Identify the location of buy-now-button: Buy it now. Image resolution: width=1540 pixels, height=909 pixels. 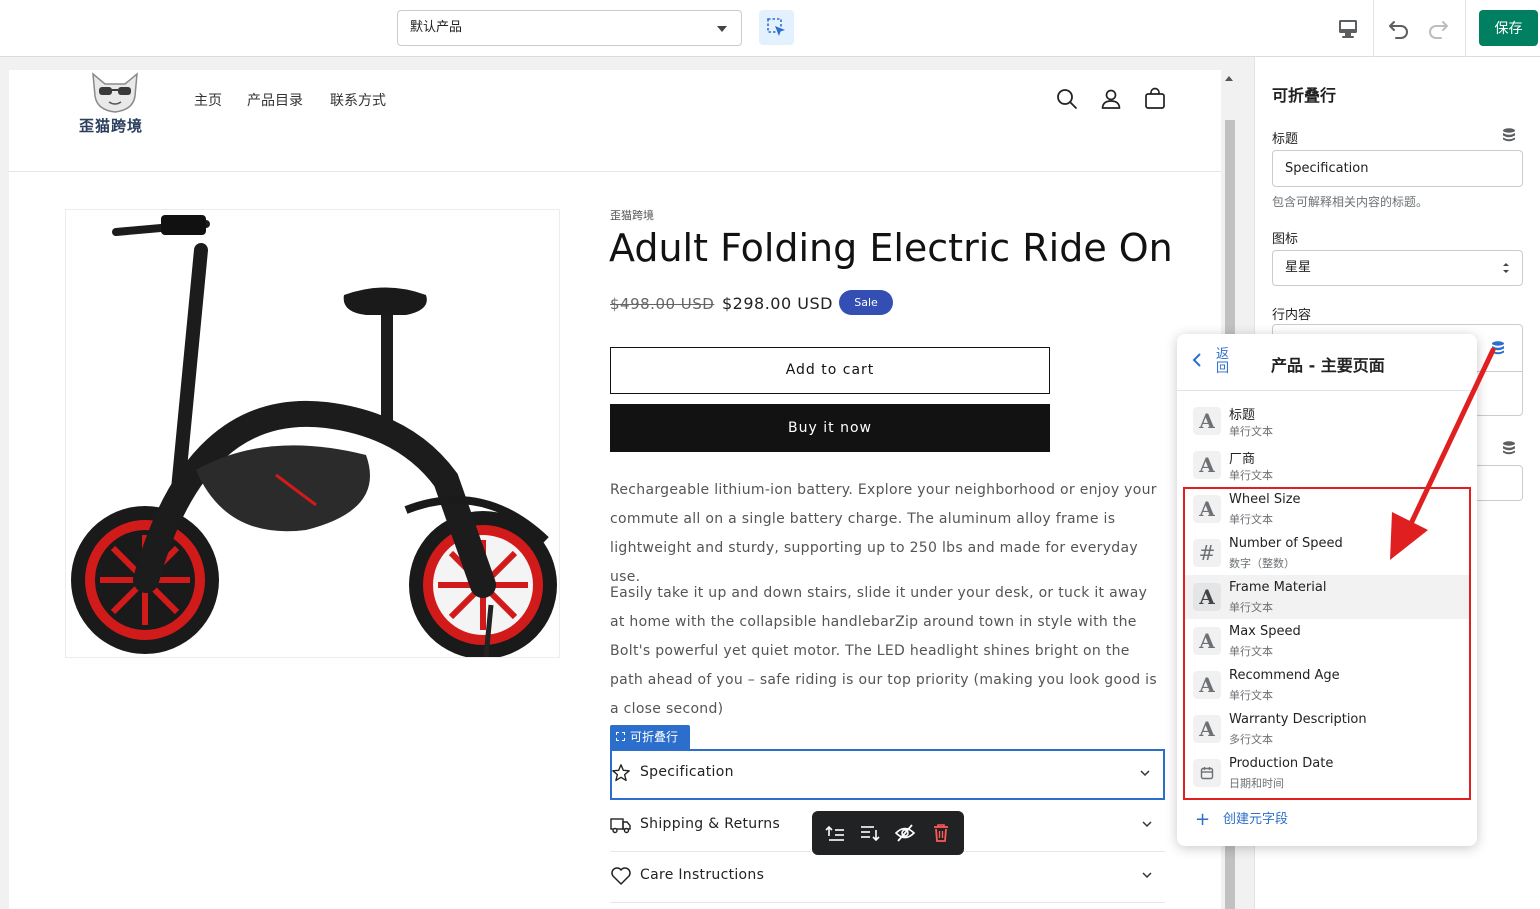
(830, 428).